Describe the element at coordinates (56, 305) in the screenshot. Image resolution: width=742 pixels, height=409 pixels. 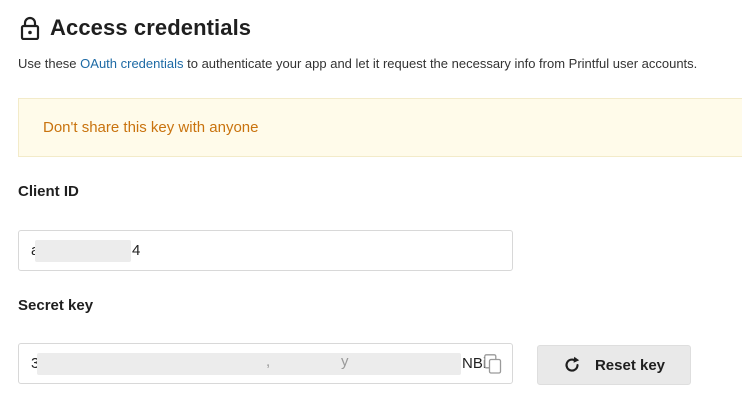
I see `secret-key-label: Secret key` at that location.